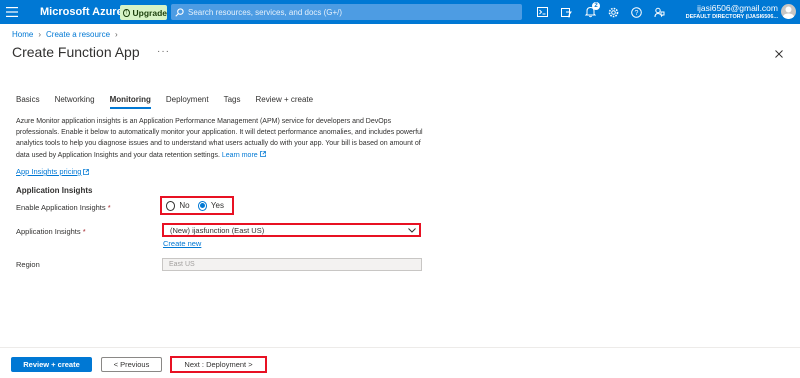  Describe the element at coordinates (131, 364) in the screenshot. I see `previous-button: < Previous` at that location.